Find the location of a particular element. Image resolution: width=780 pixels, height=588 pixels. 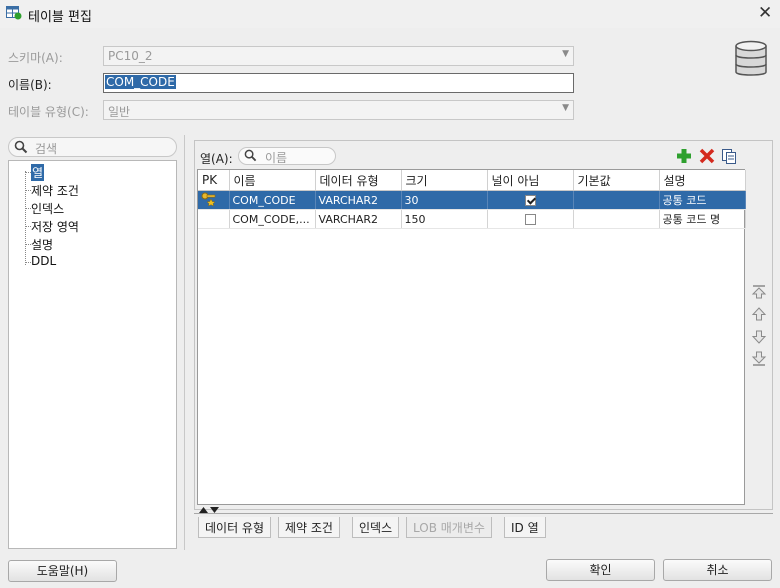

help-button: 도움말(H) is located at coordinates (62, 571).